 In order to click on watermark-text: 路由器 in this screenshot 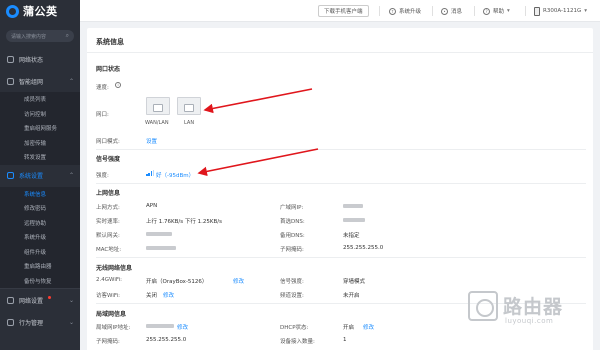, I will do `click(533, 307)`.